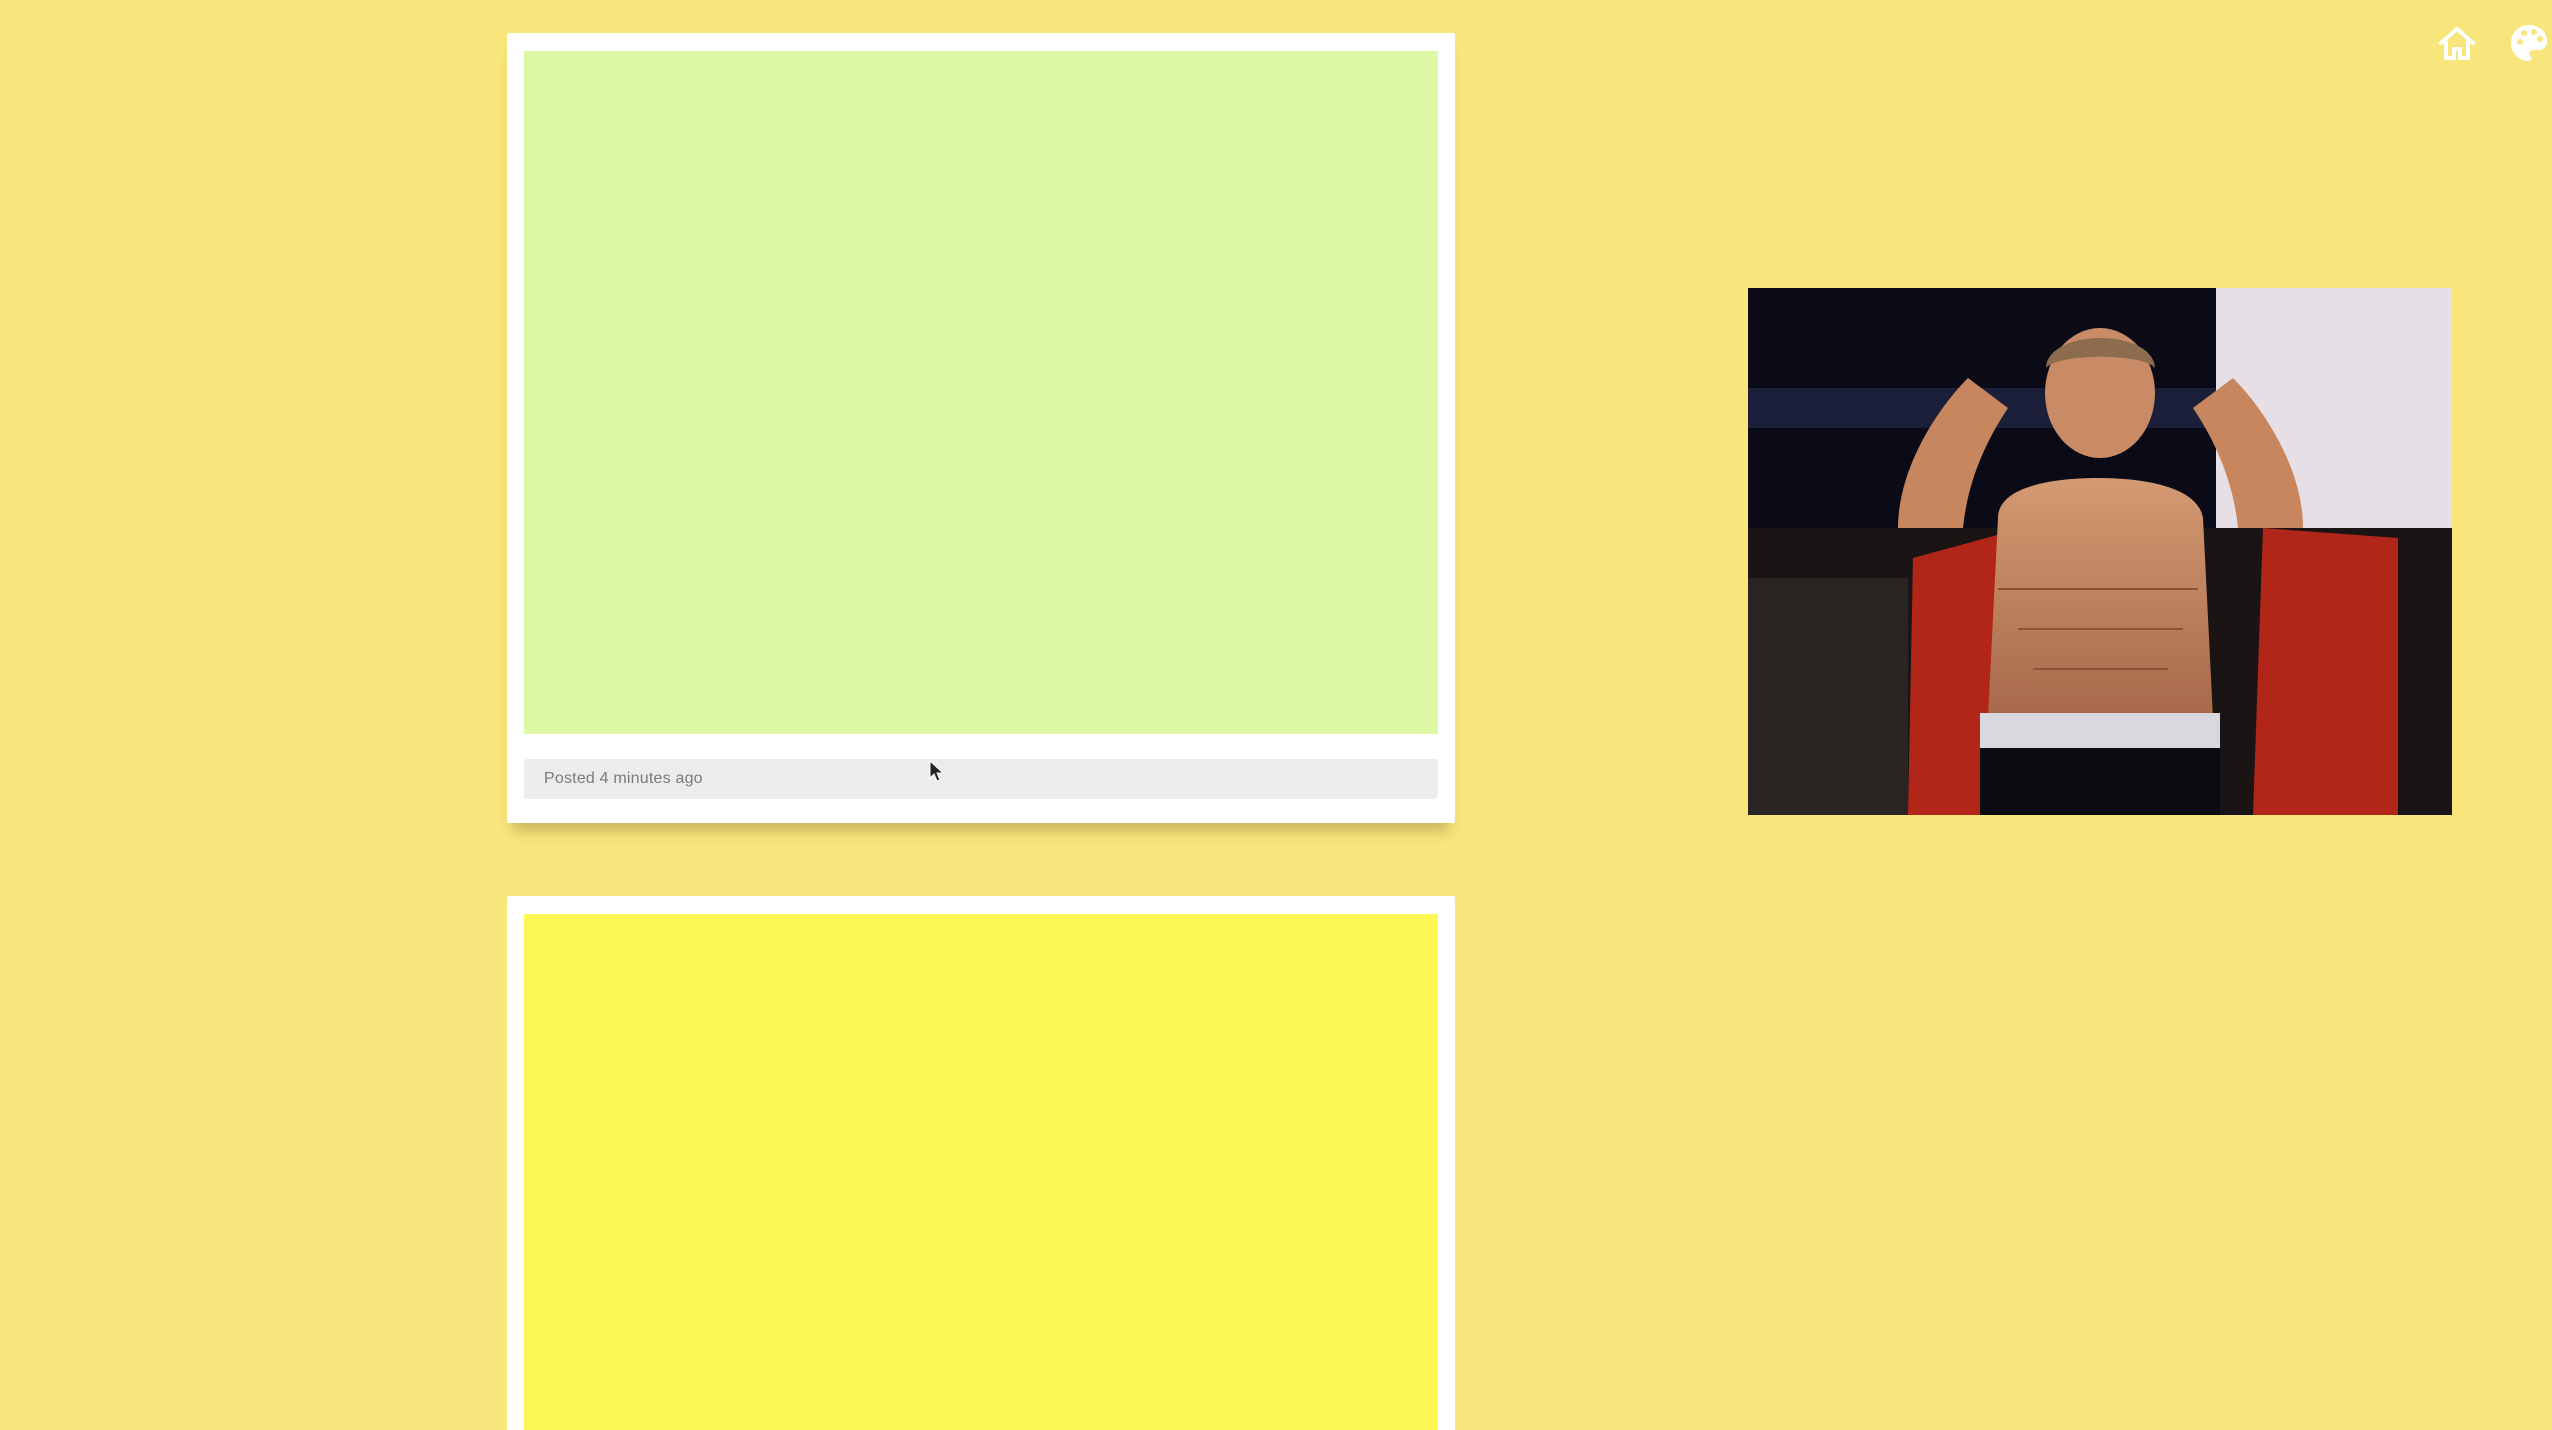 This screenshot has height=1430, width=2552. I want to click on home-button, so click(2457, 43).